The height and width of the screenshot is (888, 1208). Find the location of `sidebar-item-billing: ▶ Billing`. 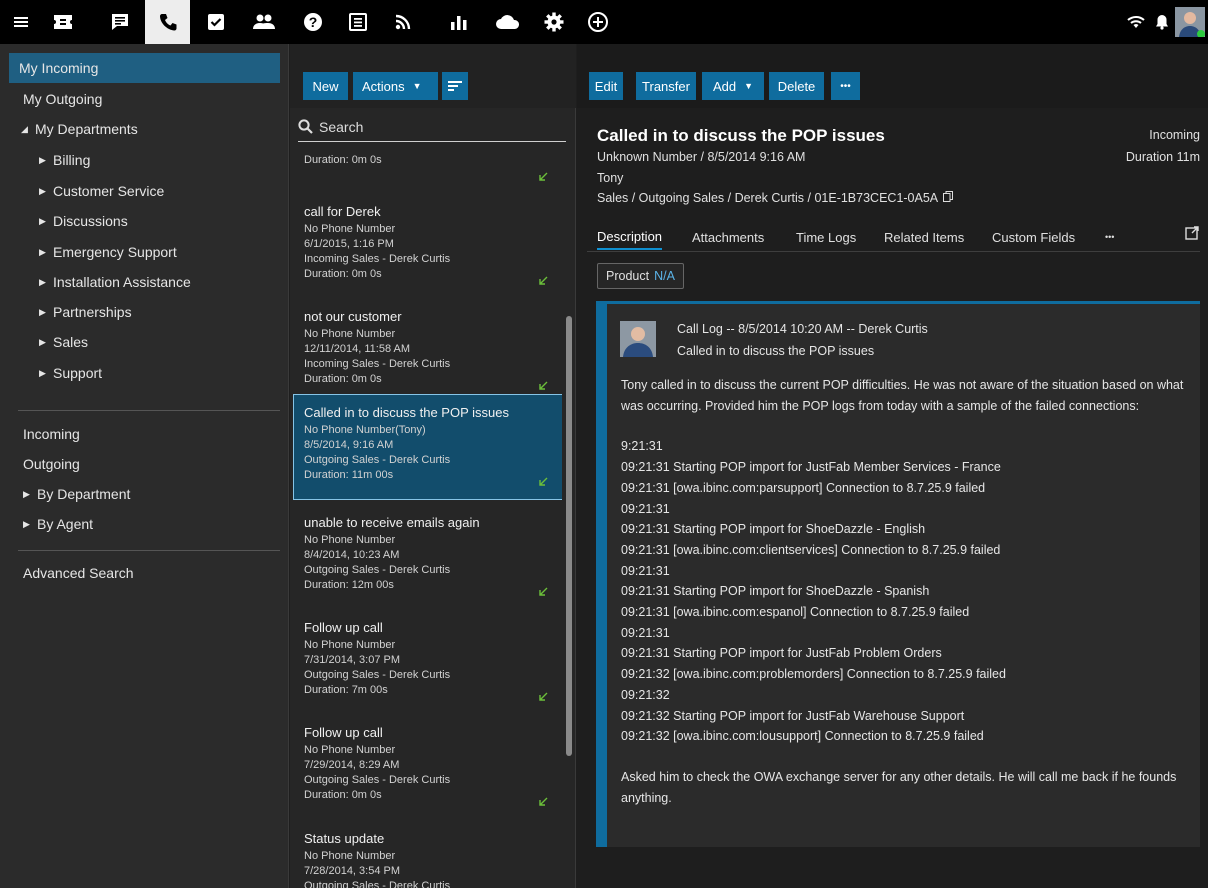

sidebar-item-billing: ▶ Billing is located at coordinates (144, 160).